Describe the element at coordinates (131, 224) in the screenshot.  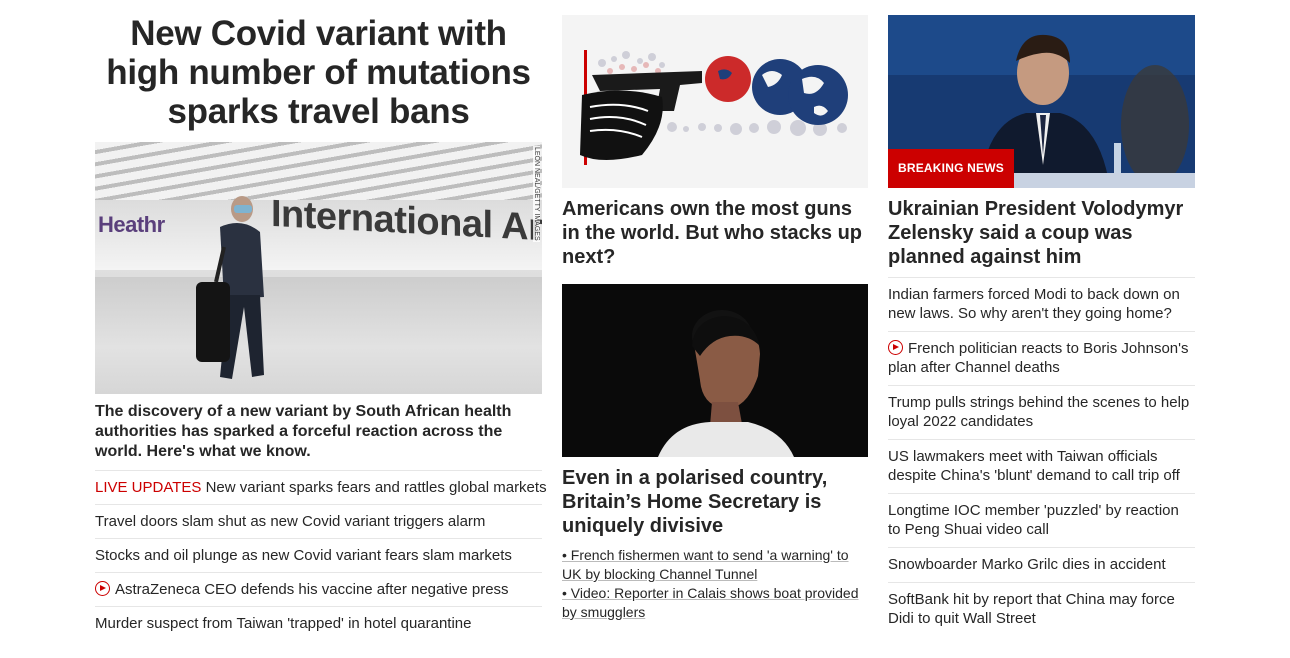
I see `heathrow-sign-text: Heathr` at that location.